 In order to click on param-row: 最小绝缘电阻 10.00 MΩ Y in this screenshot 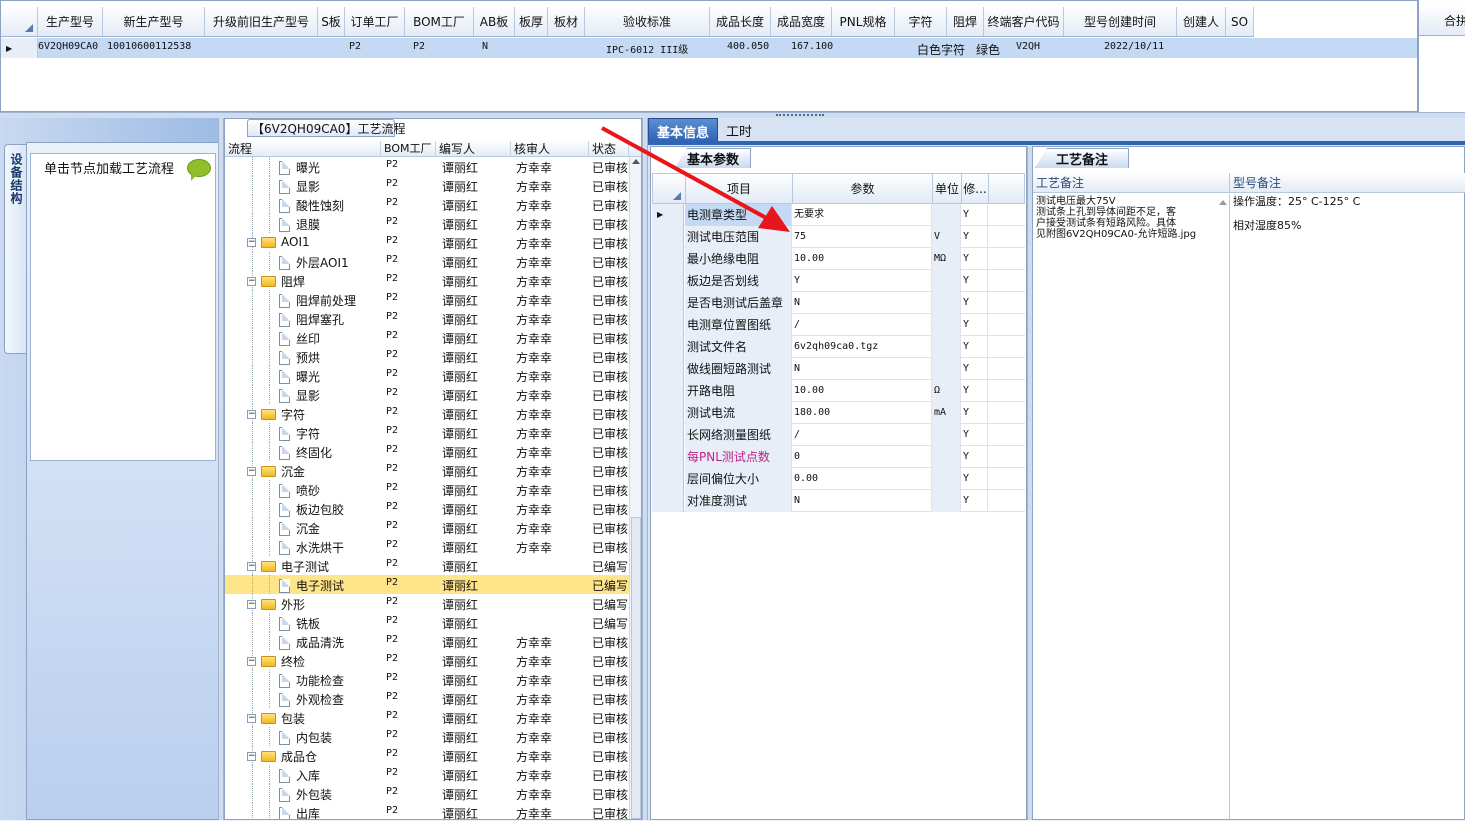, I will do `click(838, 259)`.